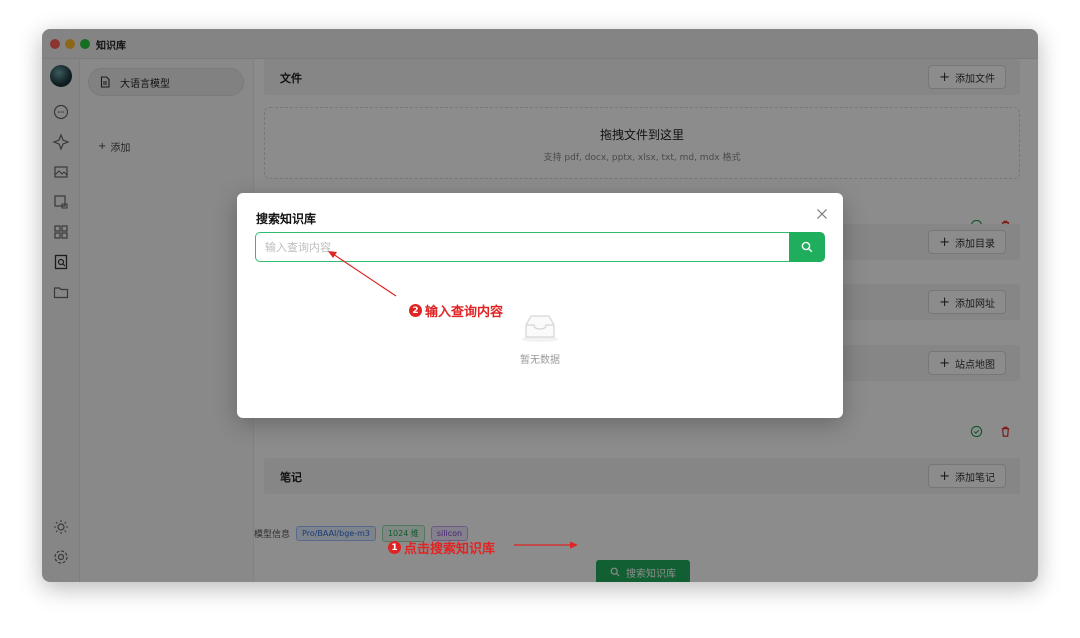 The image size is (1080, 638). What do you see at coordinates (540, 360) in the screenshot?
I see `empty-text: 暂无数据` at bounding box center [540, 360].